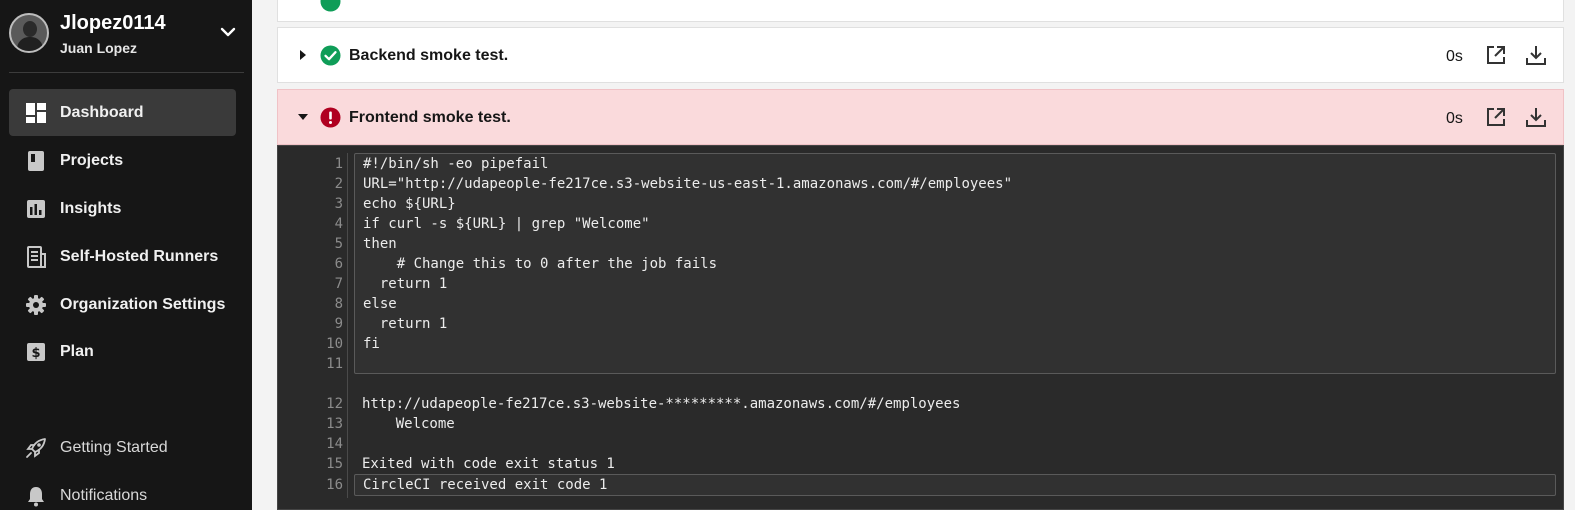  What do you see at coordinates (485, 485) in the screenshot?
I see `exit-code-line: CircleCI received exit code 1` at bounding box center [485, 485].